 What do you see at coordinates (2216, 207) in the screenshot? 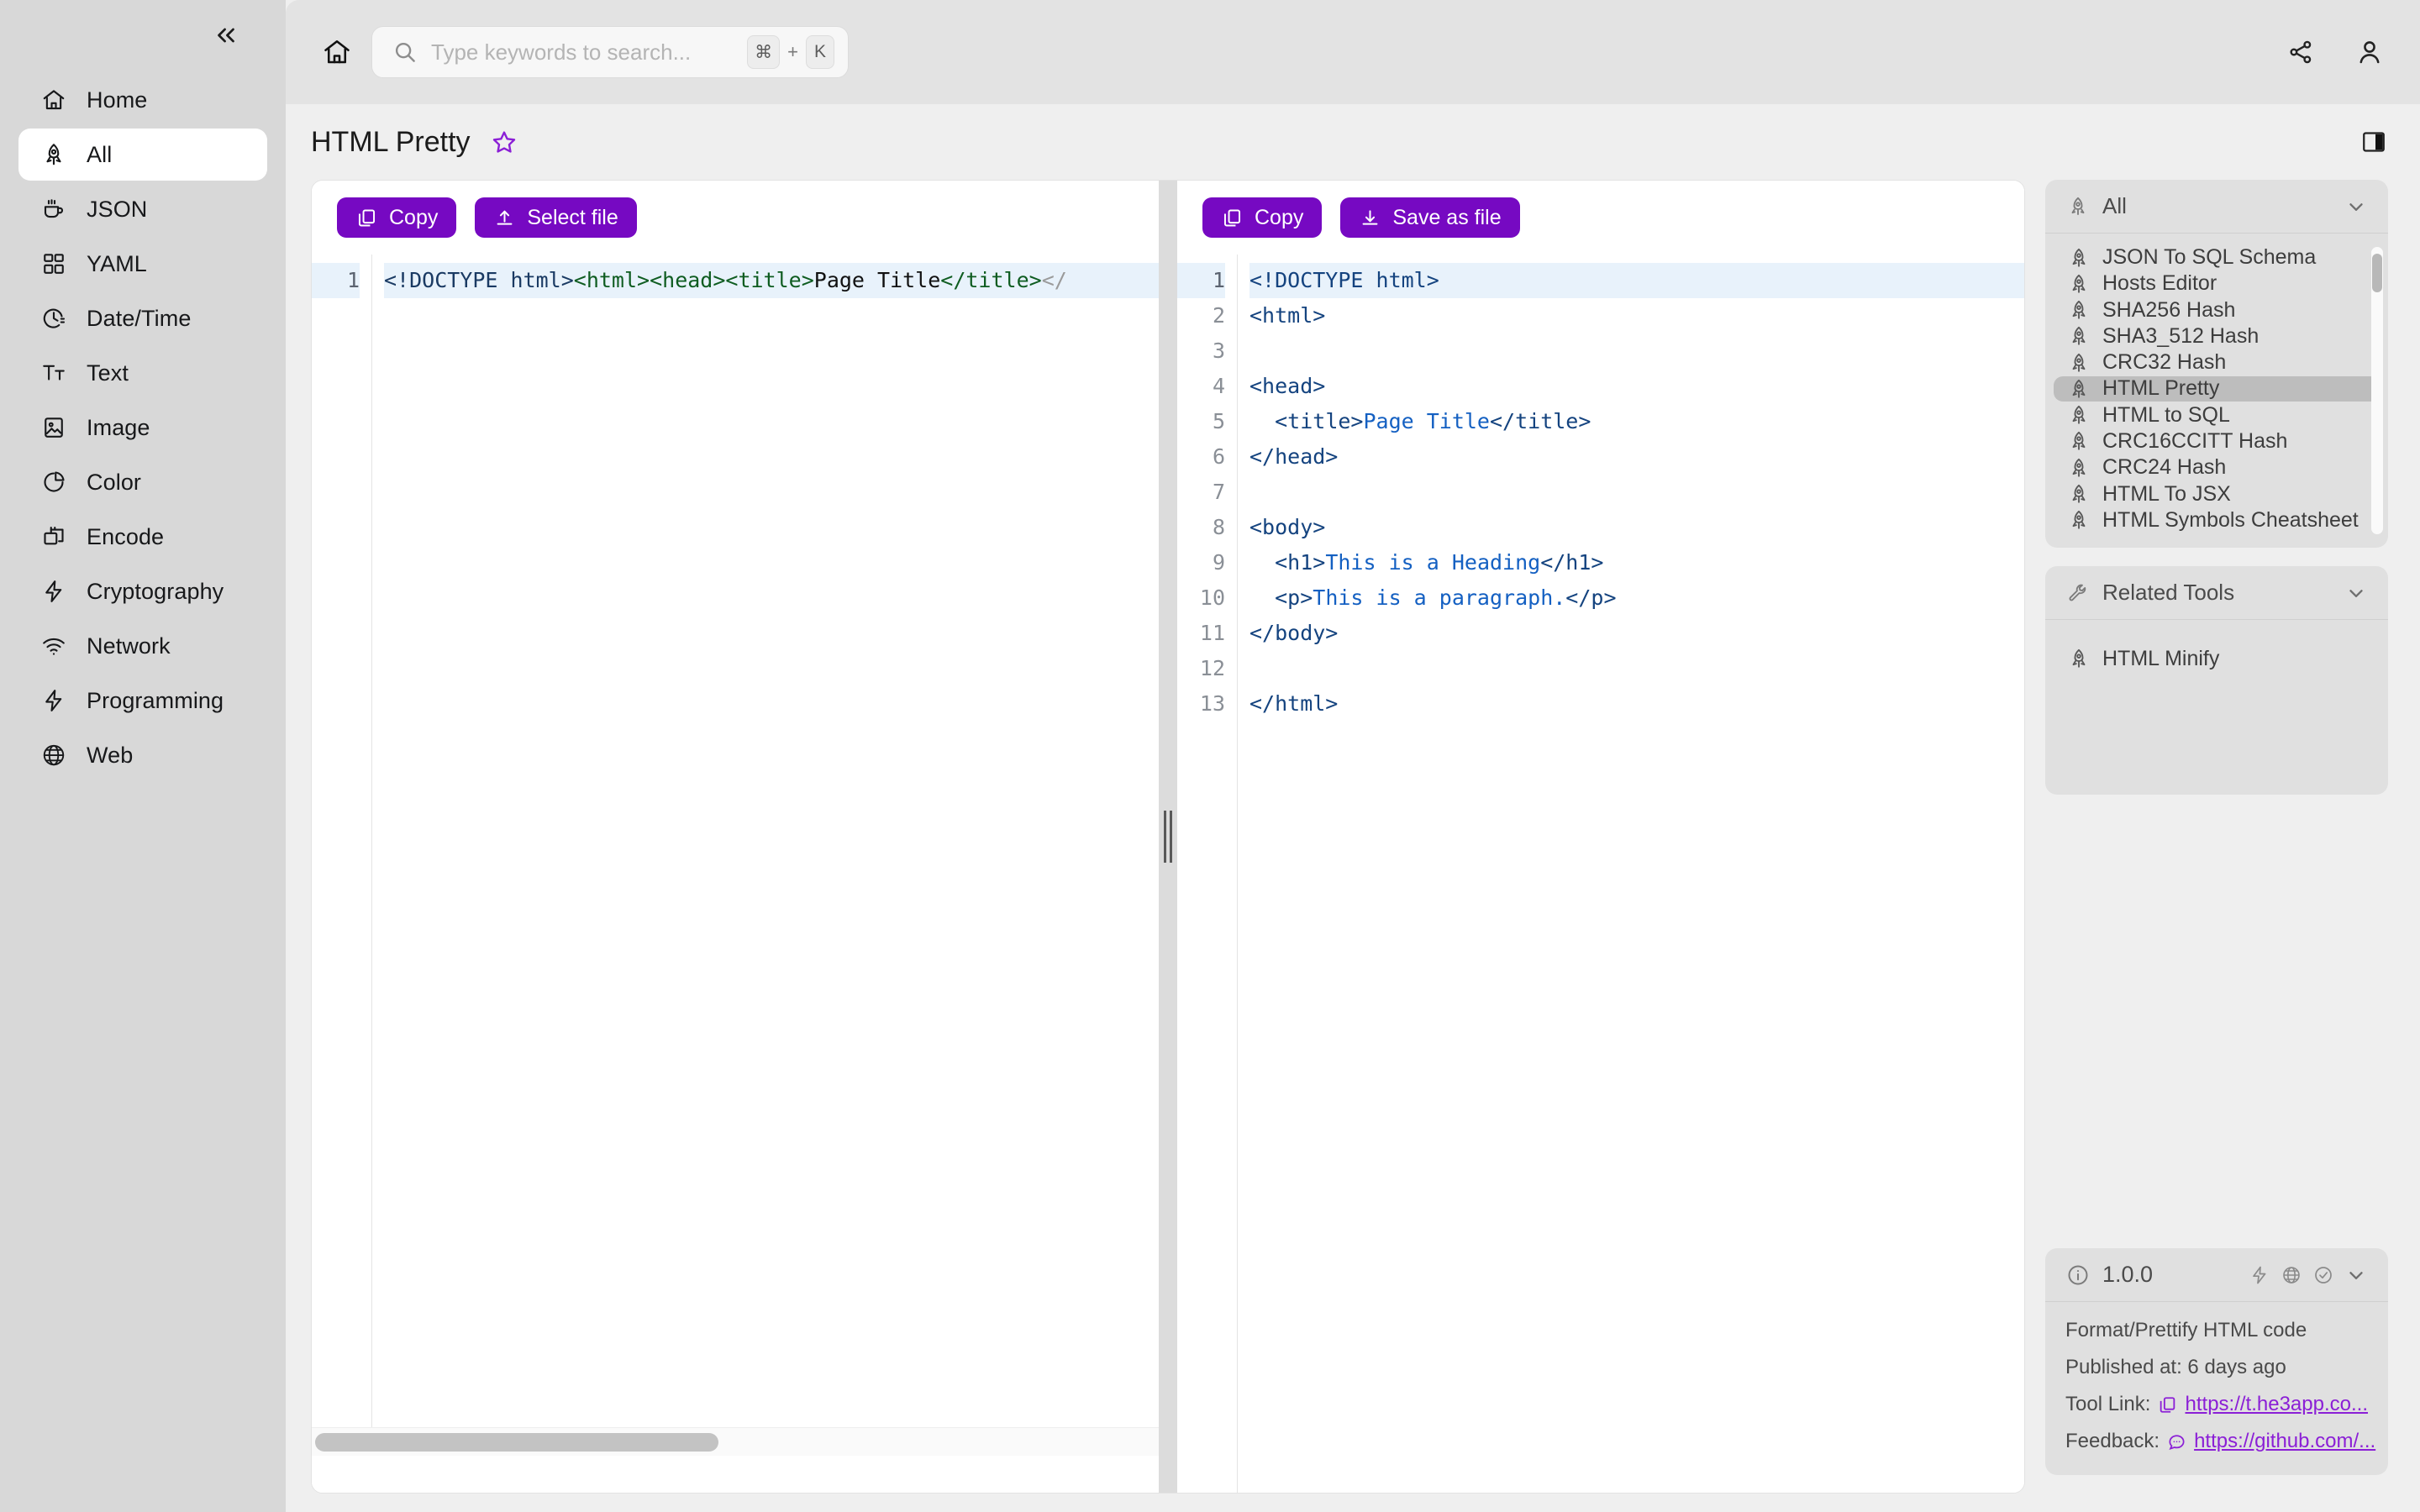
I see `all-panel-header: All` at bounding box center [2216, 207].